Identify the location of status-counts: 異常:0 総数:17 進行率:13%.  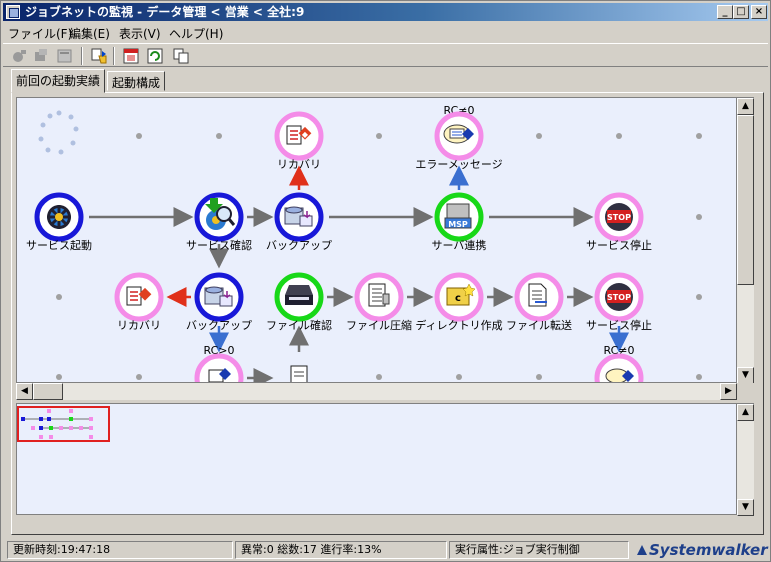
(341, 550).